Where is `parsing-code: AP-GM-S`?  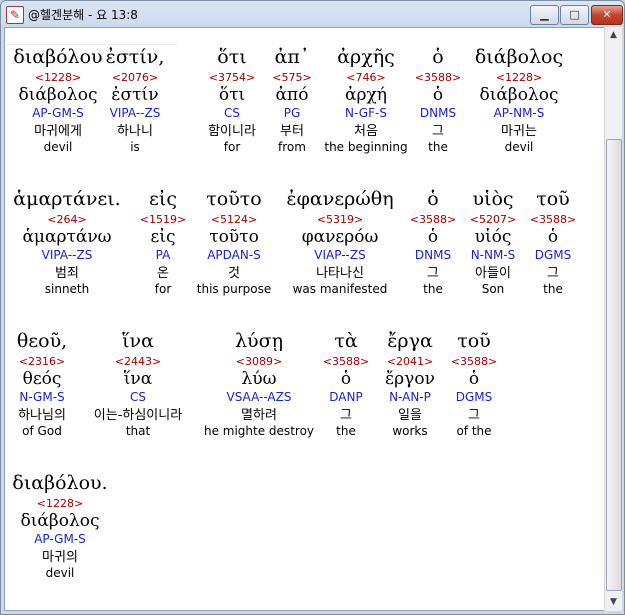 parsing-code: AP-GM-S is located at coordinates (60, 539).